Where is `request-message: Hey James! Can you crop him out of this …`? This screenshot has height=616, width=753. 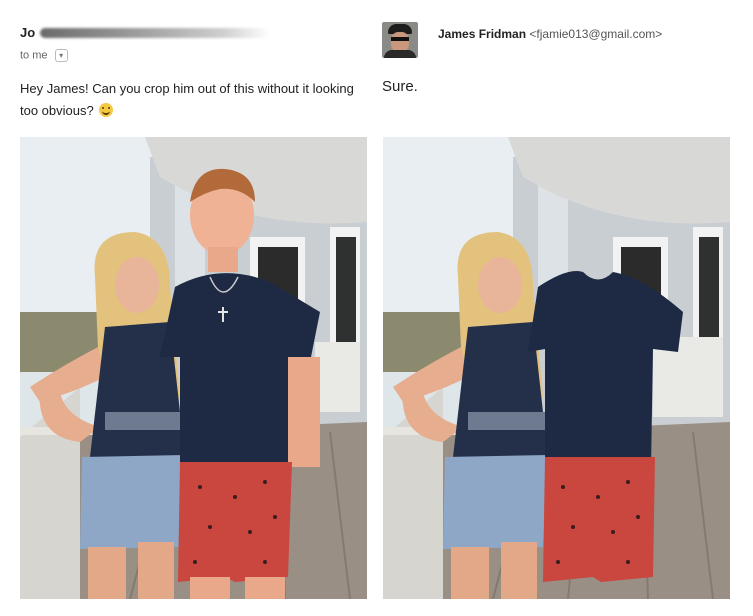 request-message: Hey James! Can you crop him out of this … is located at coordinates (190, 100).